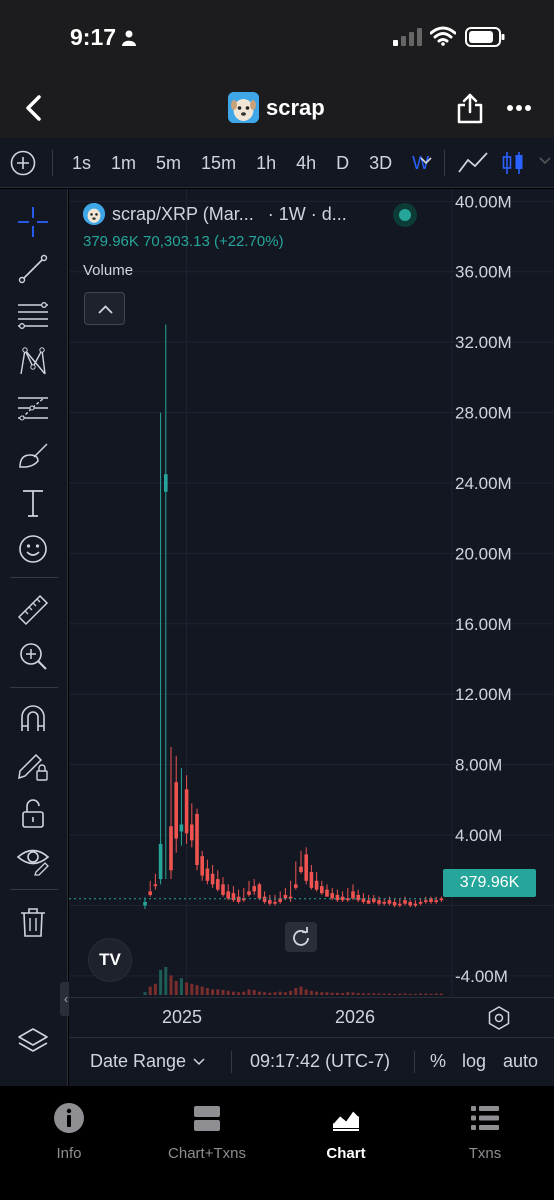  Describe the element at coordinates (33, 108) in the screenshot. I see `back-arrow-icon` at that location.